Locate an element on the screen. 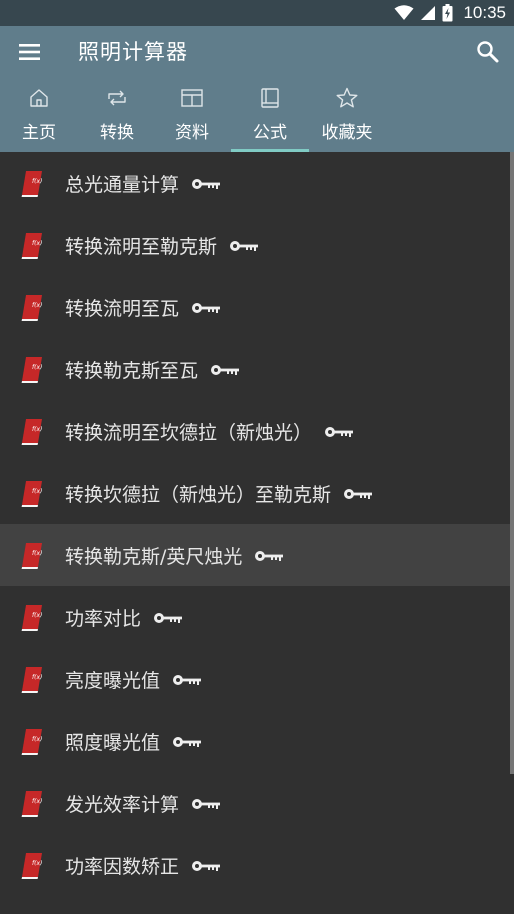 The height and width of the screenshot is (914, 514). list-item-label: 功率对比 is located at coordinates (124, 617).